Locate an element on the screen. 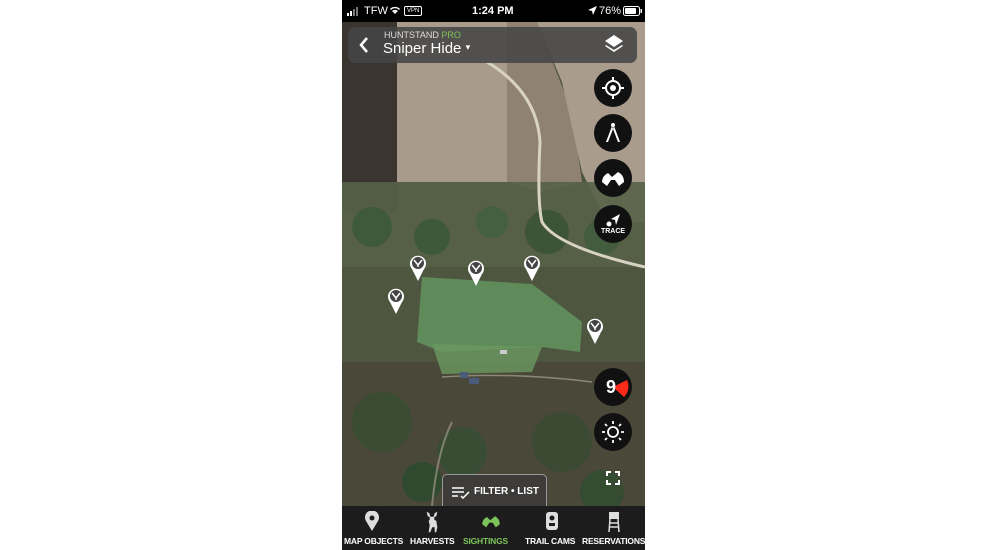 Image resolution: width=1000 pixels, height=550 pixels. map-layers-button is located at coordinates (614, 46).